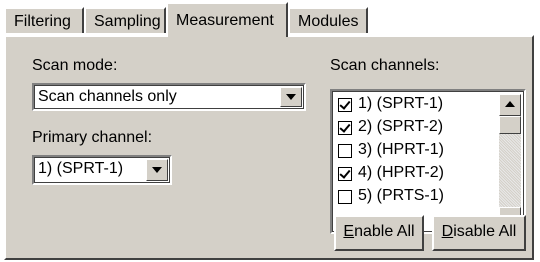 The image size is (540, 262). What do you see at coordinates (75, 65) in the screenshot?
I see `scan-mode-label: Scan mode:` at bounding box center [75, 65].